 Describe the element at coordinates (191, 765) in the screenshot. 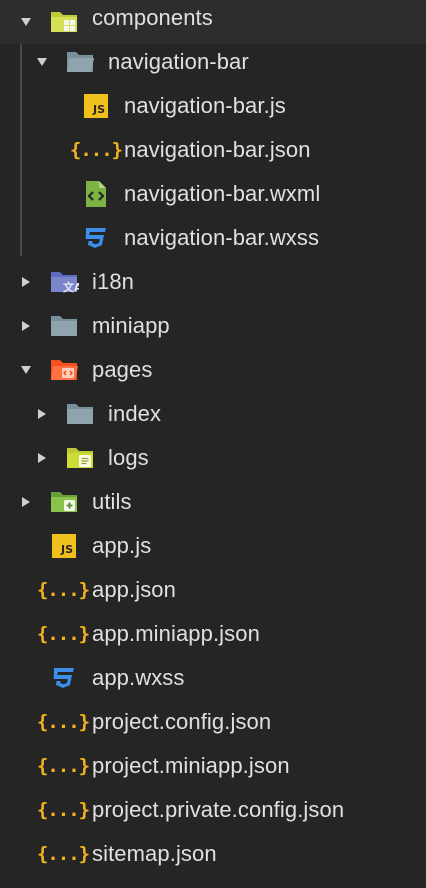

I see `tree-item-label: project.miniapp.json` at that location.